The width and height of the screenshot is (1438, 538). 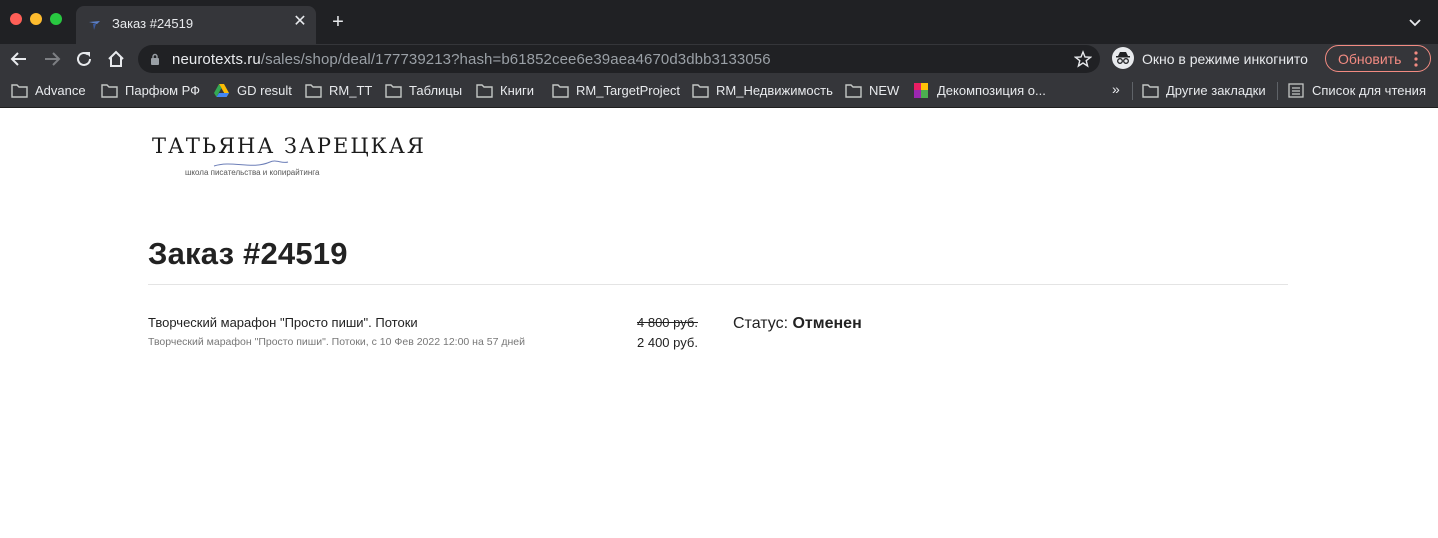 What do you see at coordinates (84, 59) in the screenshot?
I see `reload-icon` at bounding box center [84, 59].